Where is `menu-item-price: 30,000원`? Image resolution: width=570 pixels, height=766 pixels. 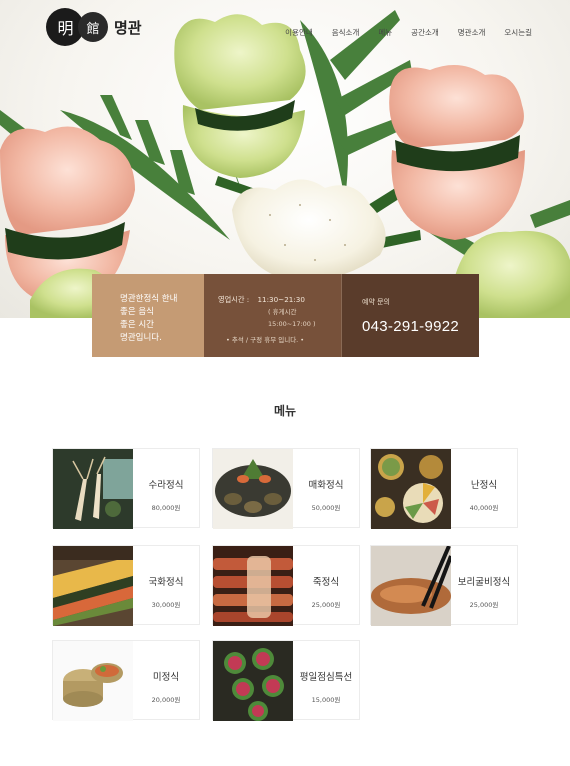 menu-item-price: 30,000원 is located at coordinates (166, 605).